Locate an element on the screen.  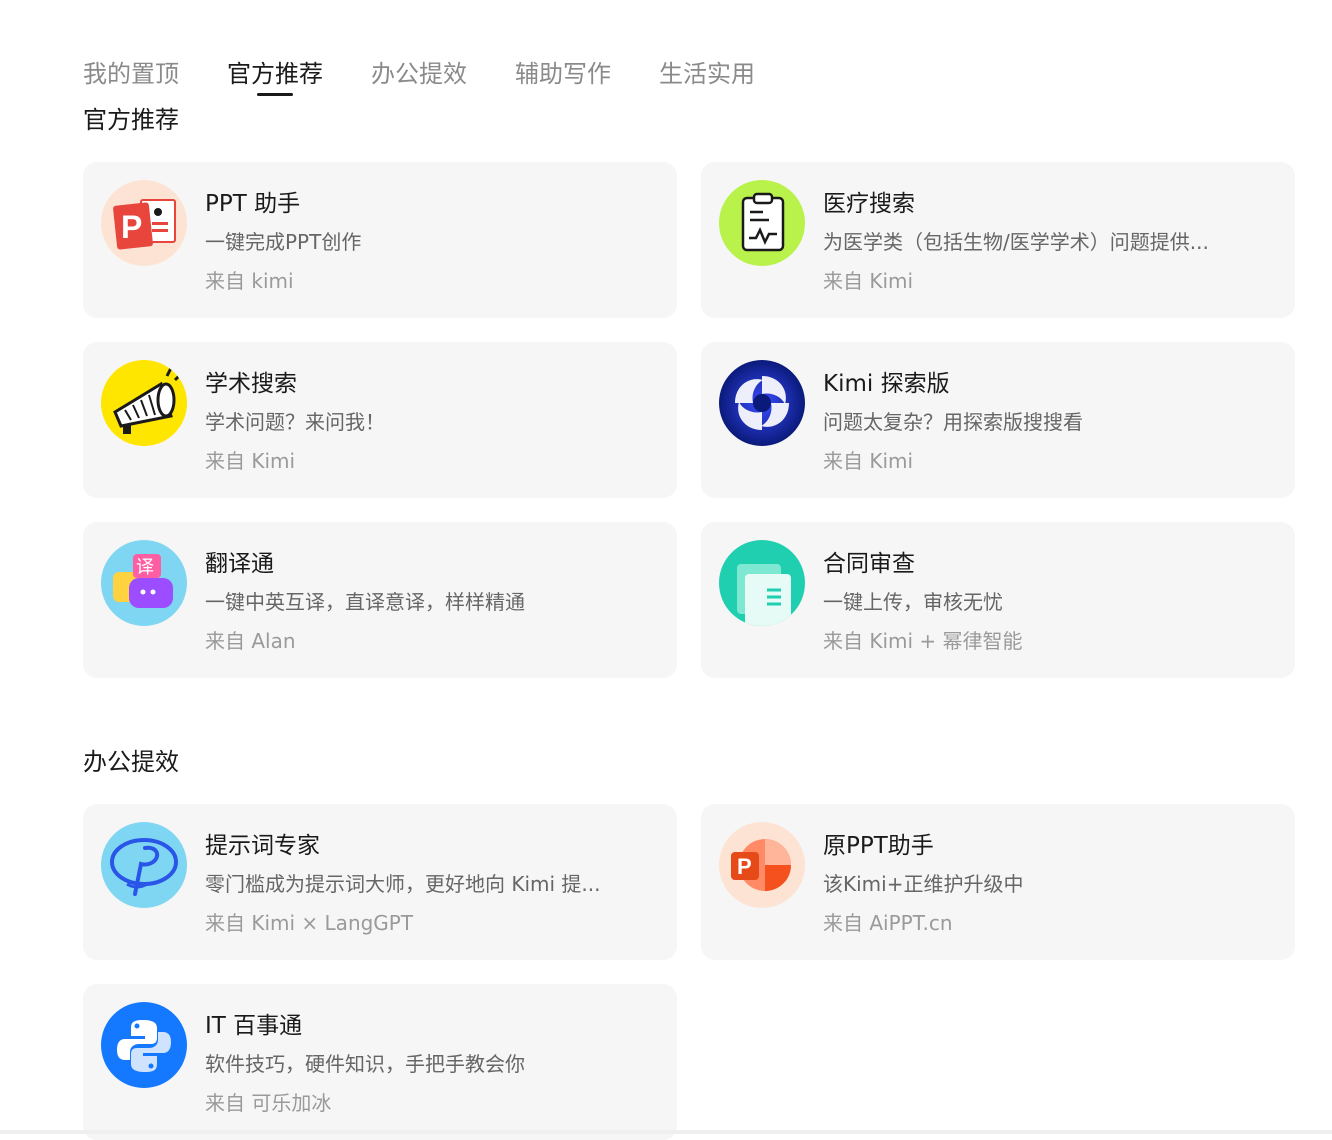
card-name: 提示词专家 is located at coordinates (262, 846).